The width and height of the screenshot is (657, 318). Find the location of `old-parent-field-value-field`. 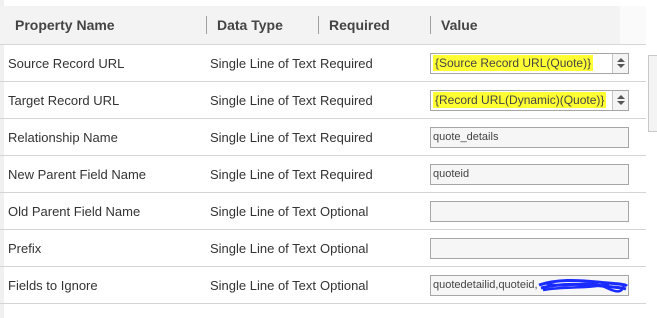

old-parent-field-value-field is located at coordinates (529, 211).